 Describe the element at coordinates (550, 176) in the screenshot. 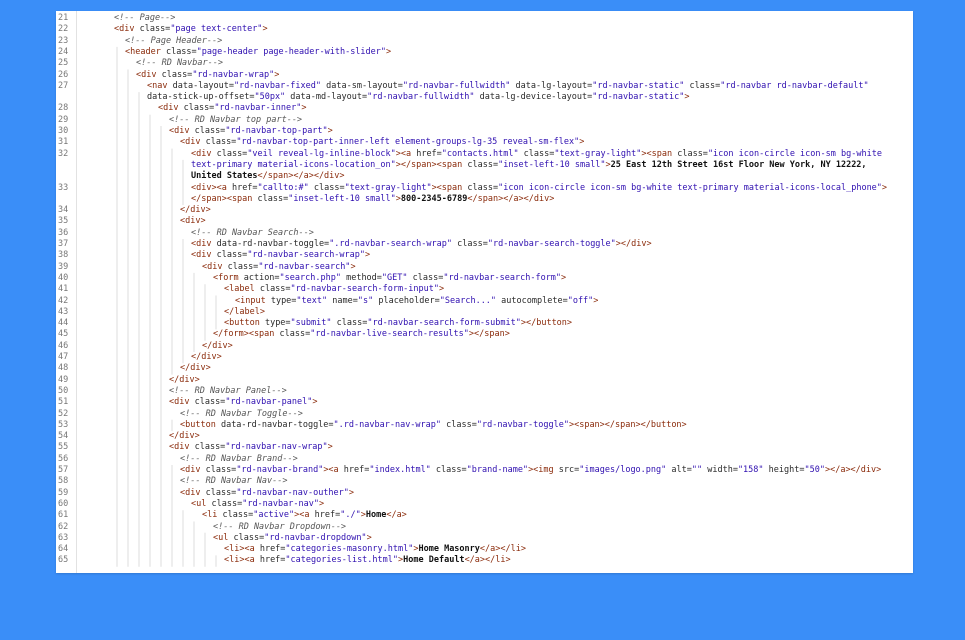

I see `code-line: United States</span></a></div>` at that location.